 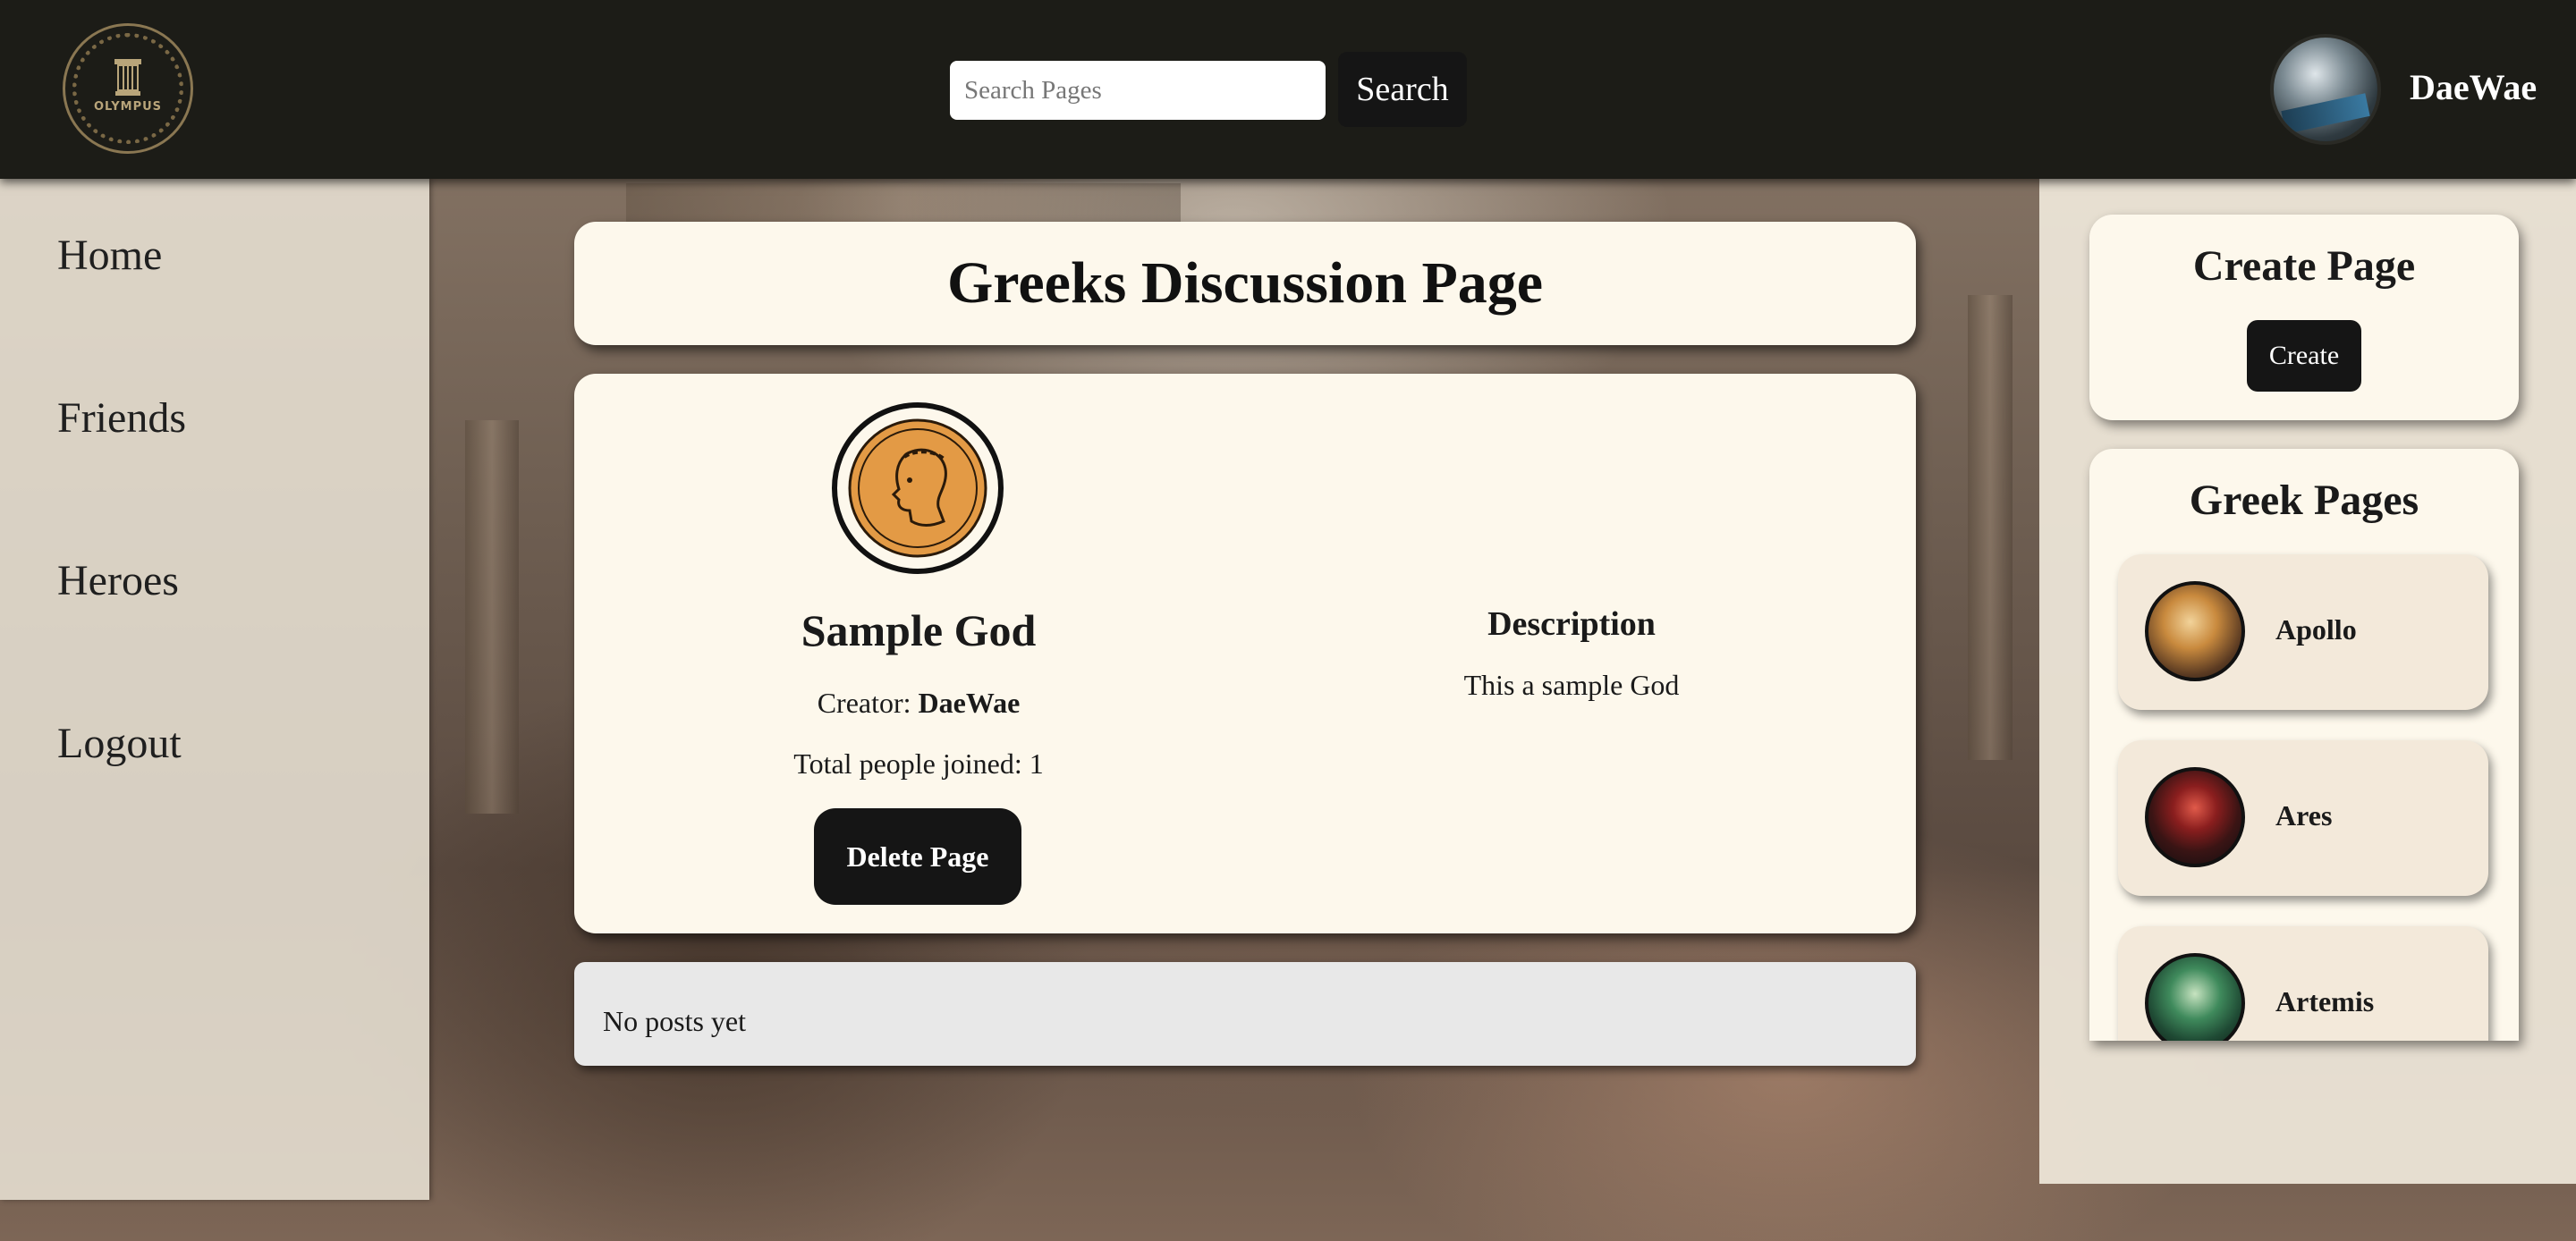 I want to click on artemis-thumbnail, so click(x=2195, y=997).